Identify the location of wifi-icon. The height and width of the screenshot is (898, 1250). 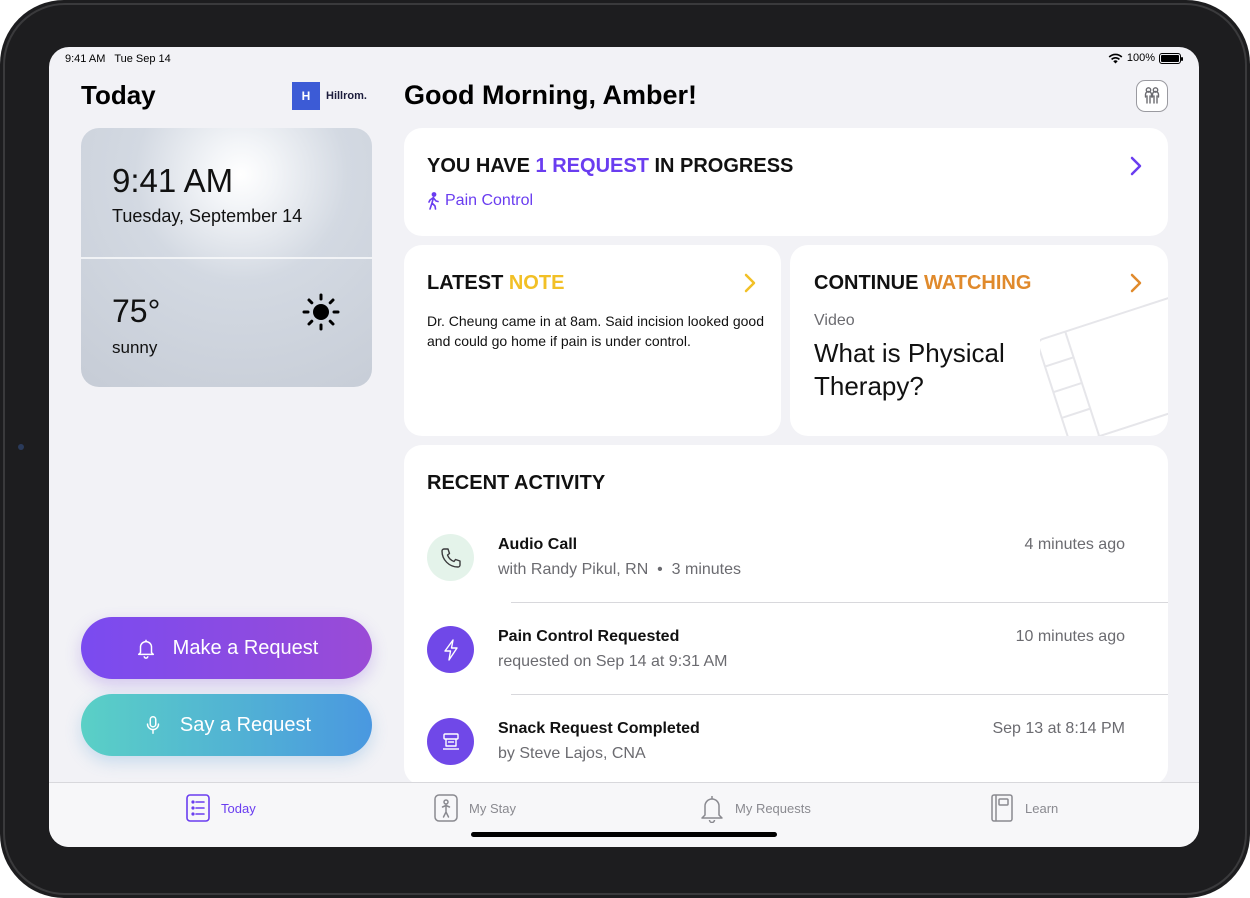
(1115, 58).